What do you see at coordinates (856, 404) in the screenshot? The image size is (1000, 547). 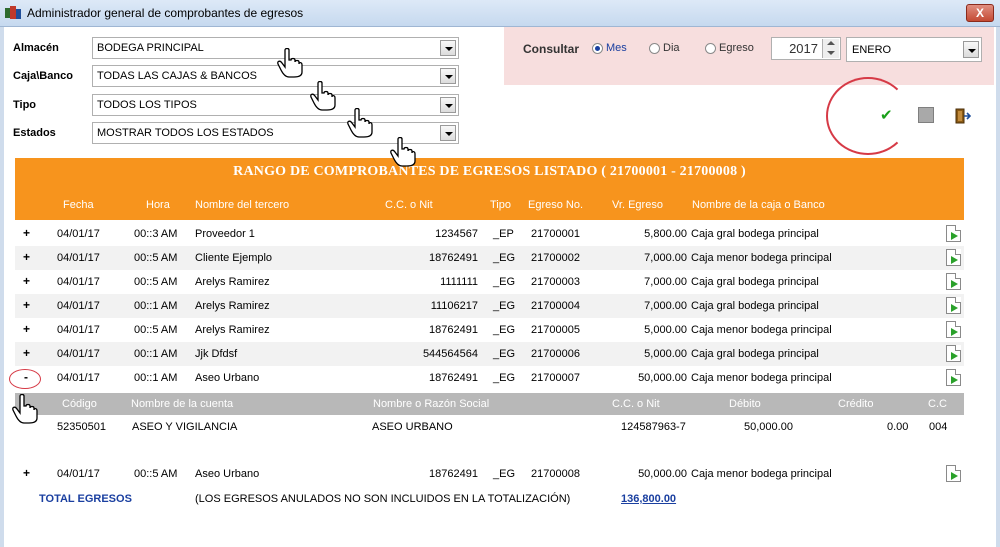 I see `detail-col-credito: Crédito` at bounding box center [856, 404].